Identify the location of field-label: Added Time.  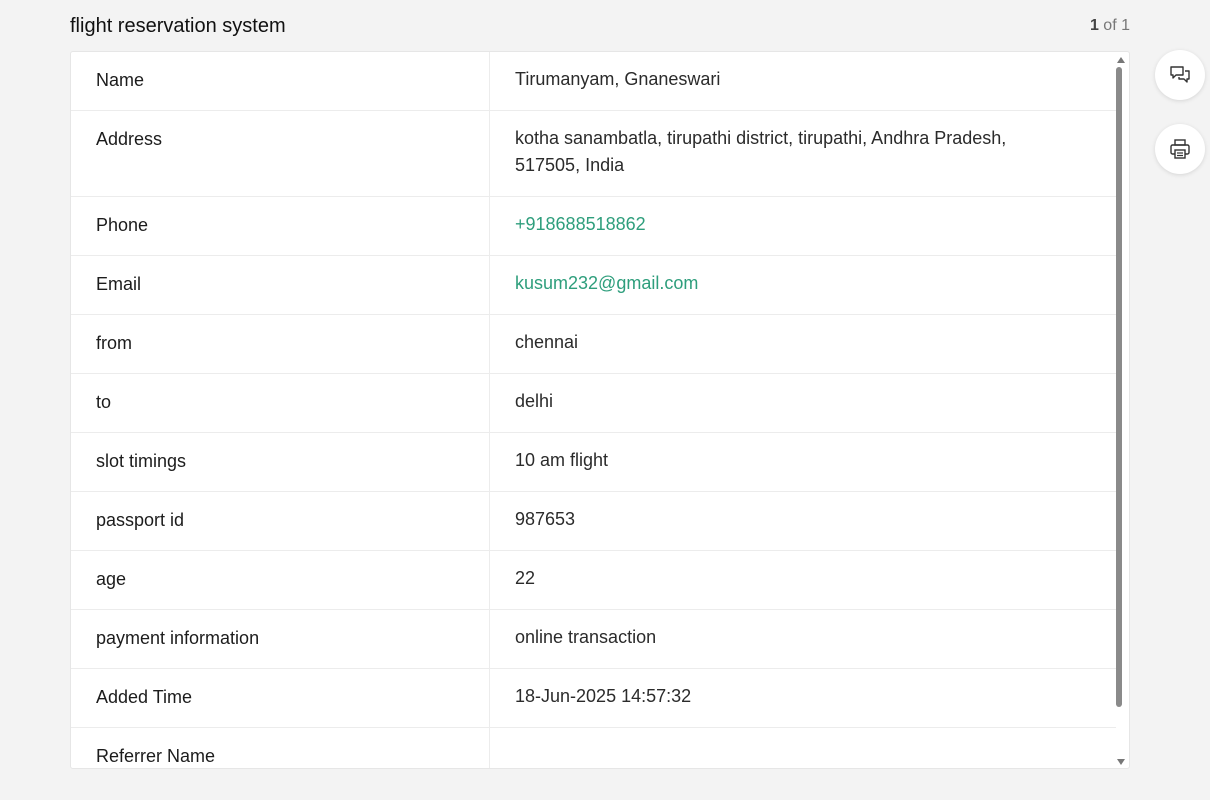
(280, 698).